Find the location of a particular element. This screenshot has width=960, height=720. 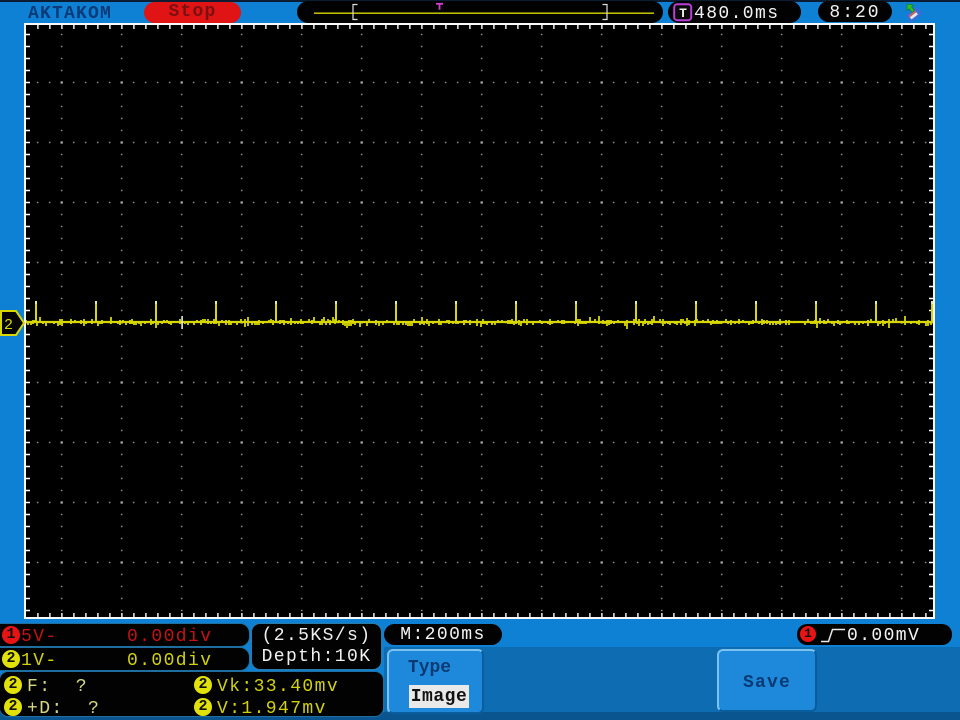

svg-text: T is located at coordinates (683, 13).